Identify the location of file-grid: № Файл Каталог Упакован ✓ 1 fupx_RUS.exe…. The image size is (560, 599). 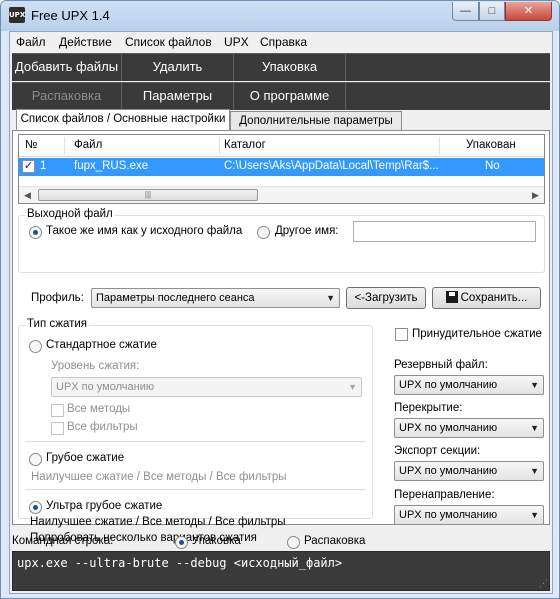
(281, 169).